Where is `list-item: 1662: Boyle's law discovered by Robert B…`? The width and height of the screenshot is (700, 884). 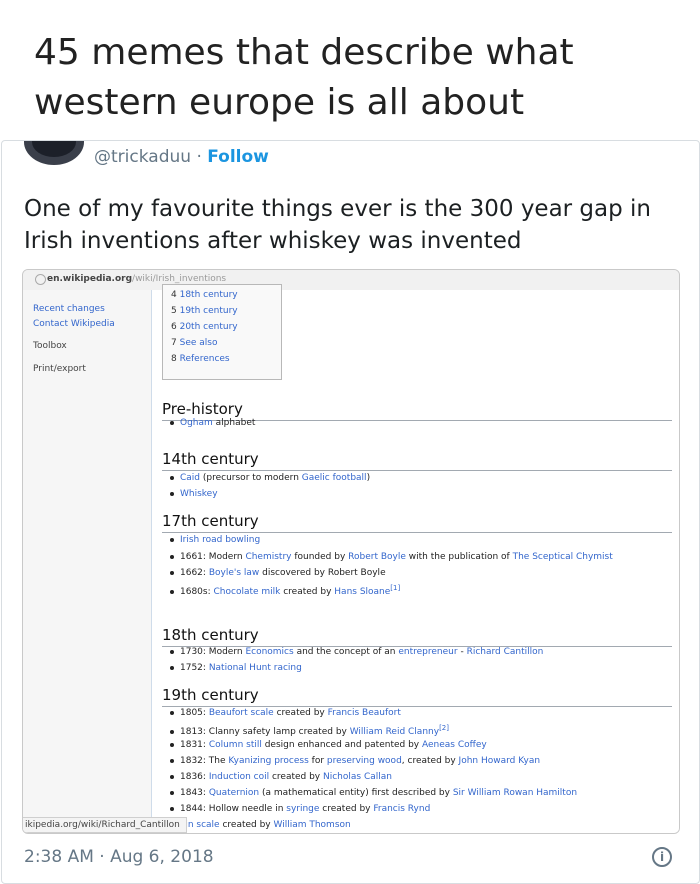
list-item: 1662: Boyle's law discovered by Robert B… is located at coordinates (278, 573).